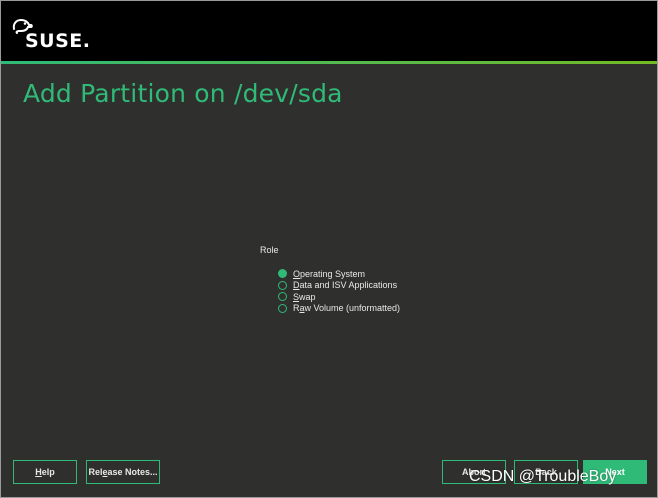 This screenshot has height=498, width=658. I want to click on back-button: Back, so click(546, 472).